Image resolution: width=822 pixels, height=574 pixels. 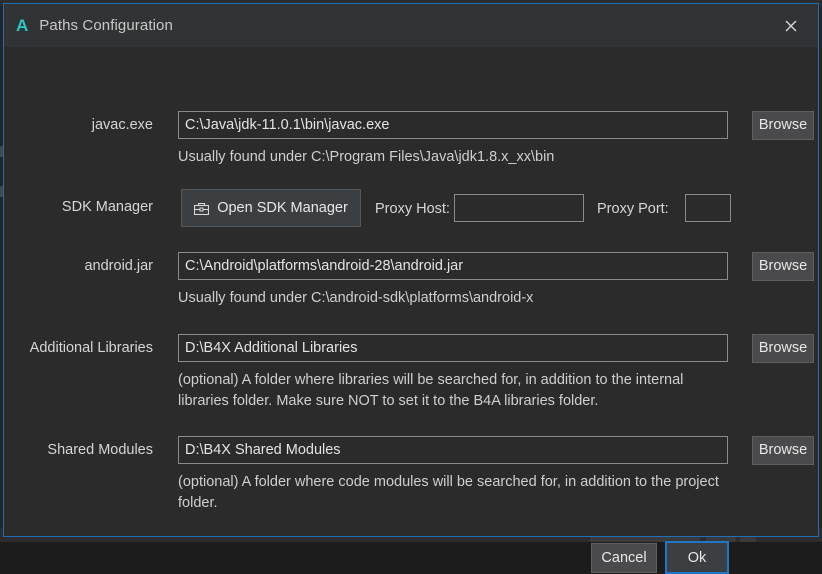 I want to click on additional-libraries-browse-button: Browse, so click(x=783, y=348).